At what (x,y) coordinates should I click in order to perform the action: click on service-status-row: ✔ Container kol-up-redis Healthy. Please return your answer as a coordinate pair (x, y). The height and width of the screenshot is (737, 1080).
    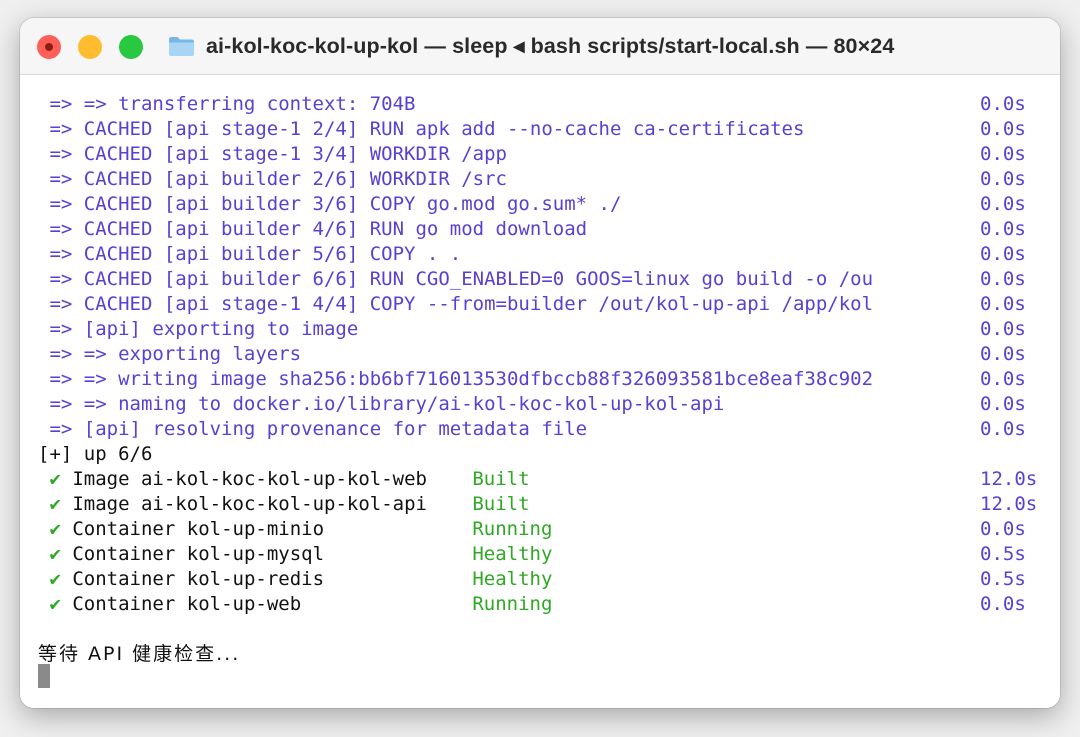
    Looking at the image, I should click on (295, 579).